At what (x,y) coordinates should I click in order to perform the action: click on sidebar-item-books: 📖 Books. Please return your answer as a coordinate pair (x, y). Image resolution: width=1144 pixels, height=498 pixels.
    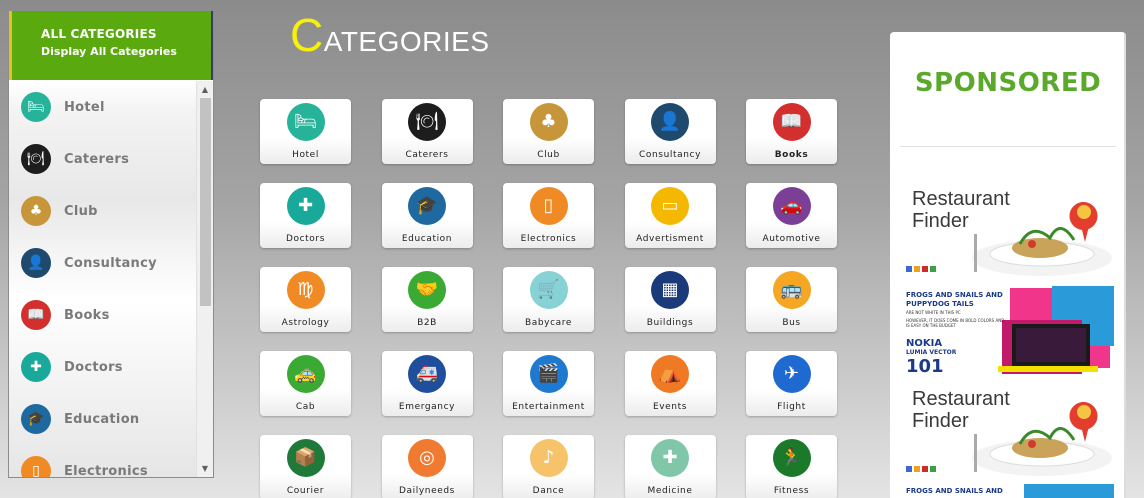
    Looking at the image, I should click on (103, 315).